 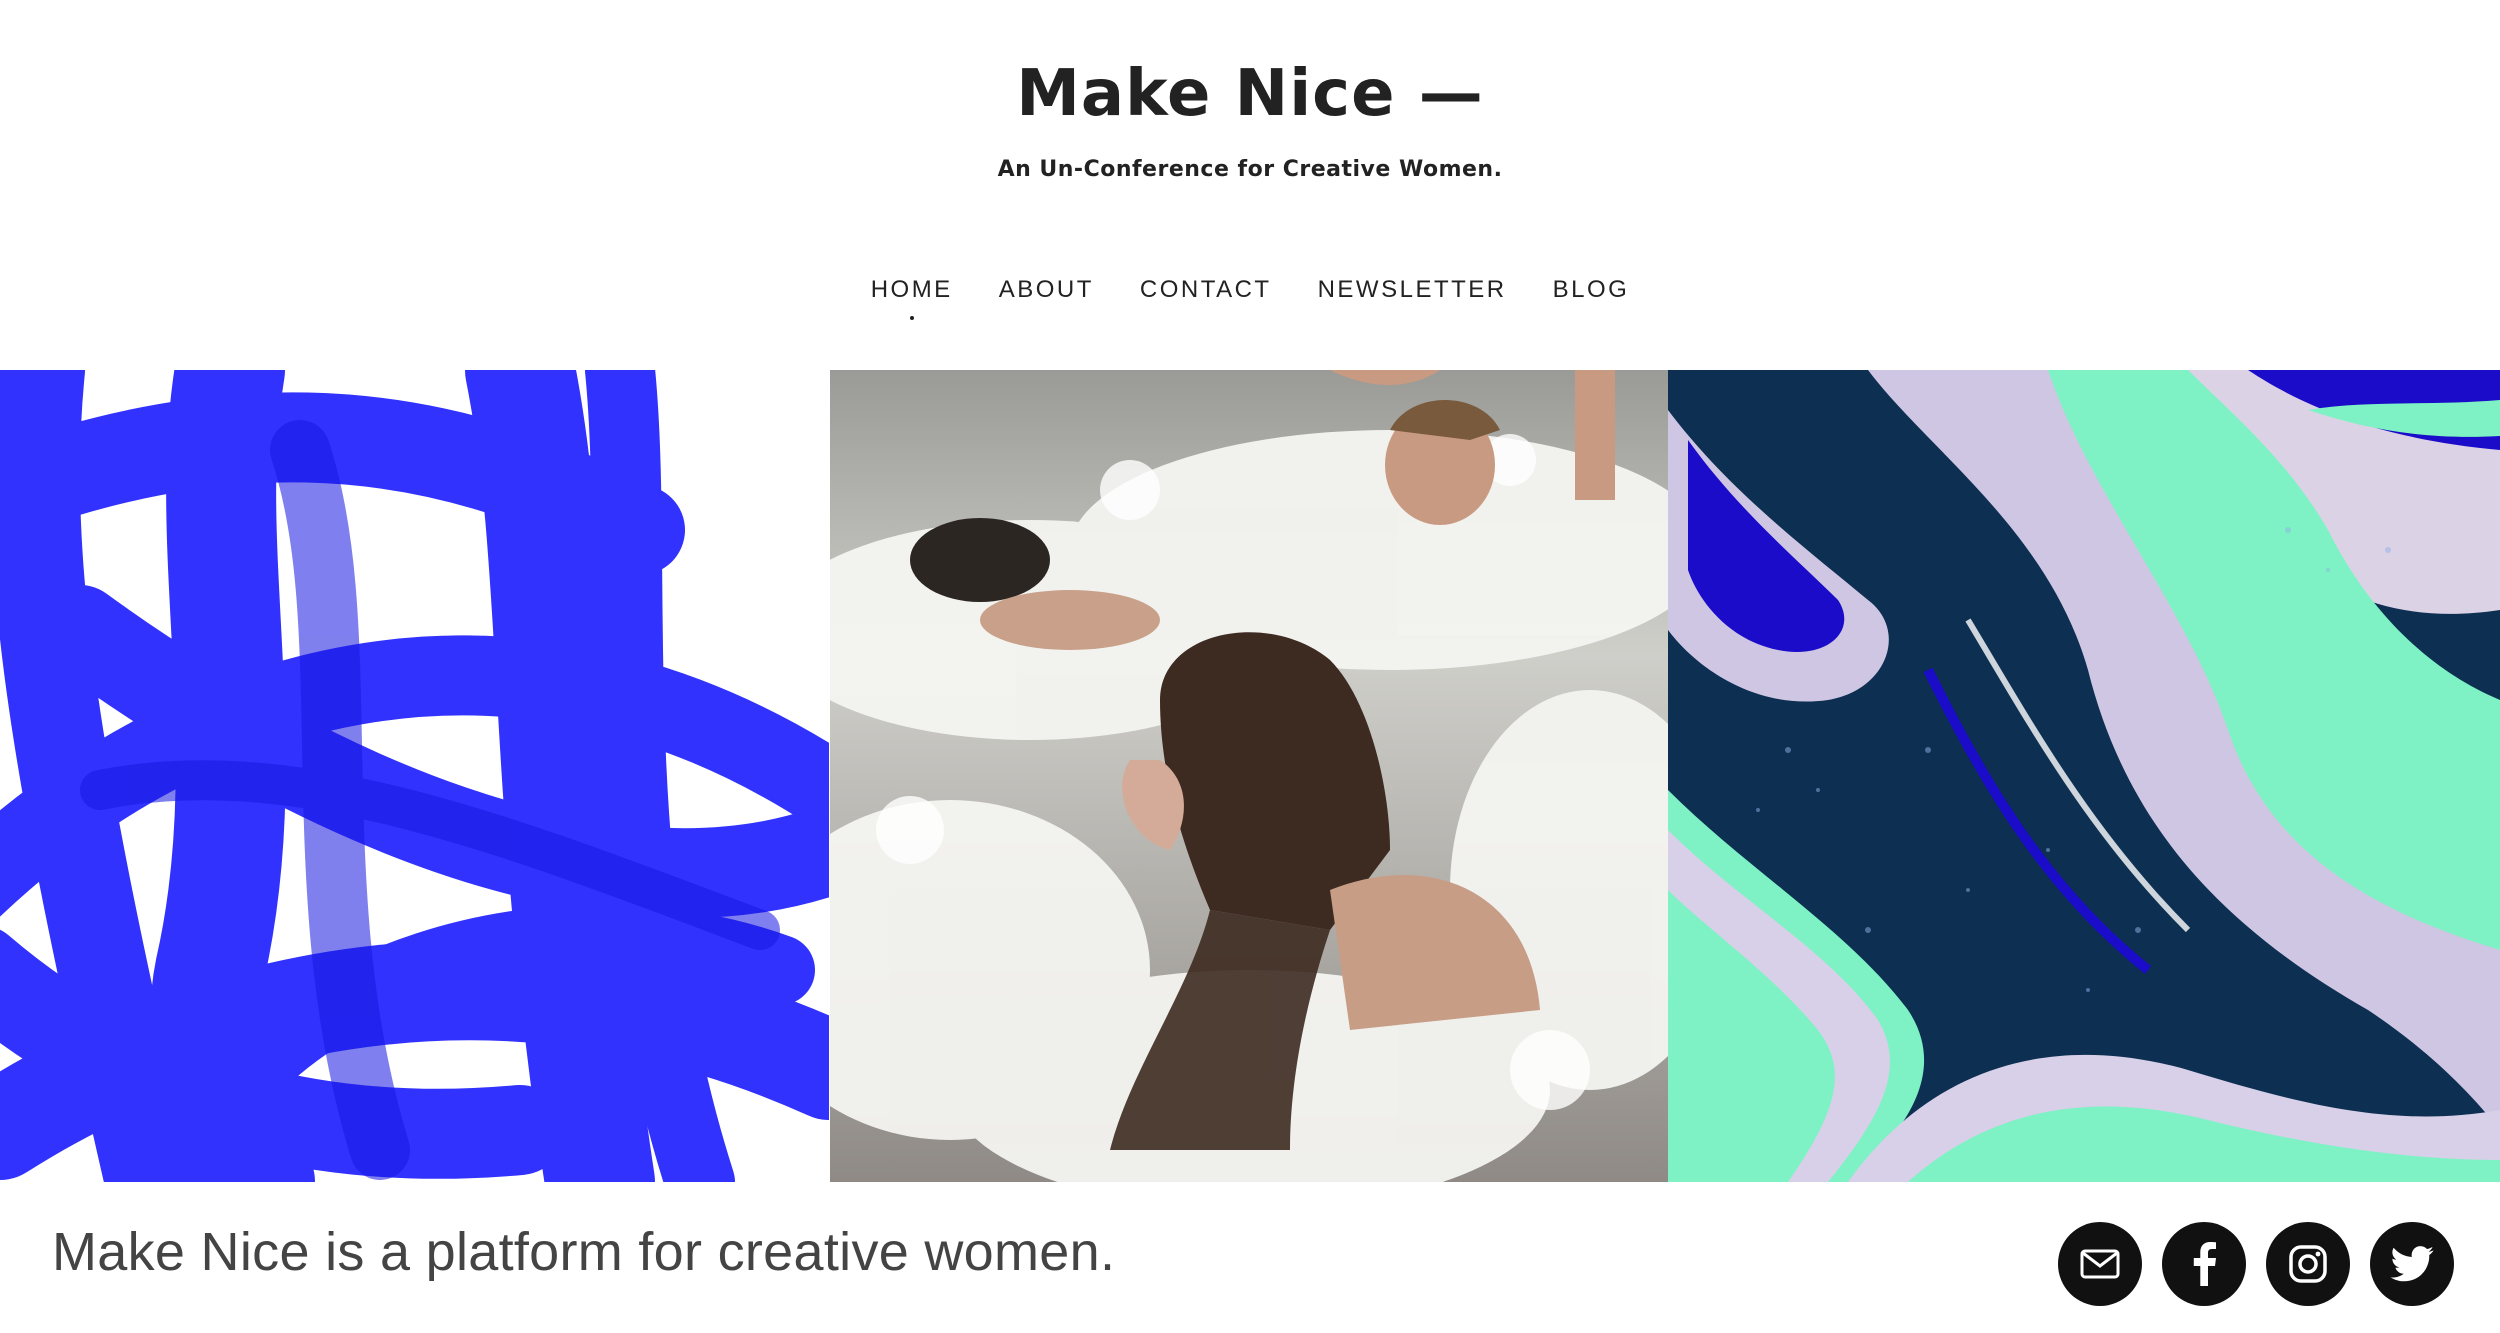 I want to click on facebook-button, so click(x=2204, y=1264).